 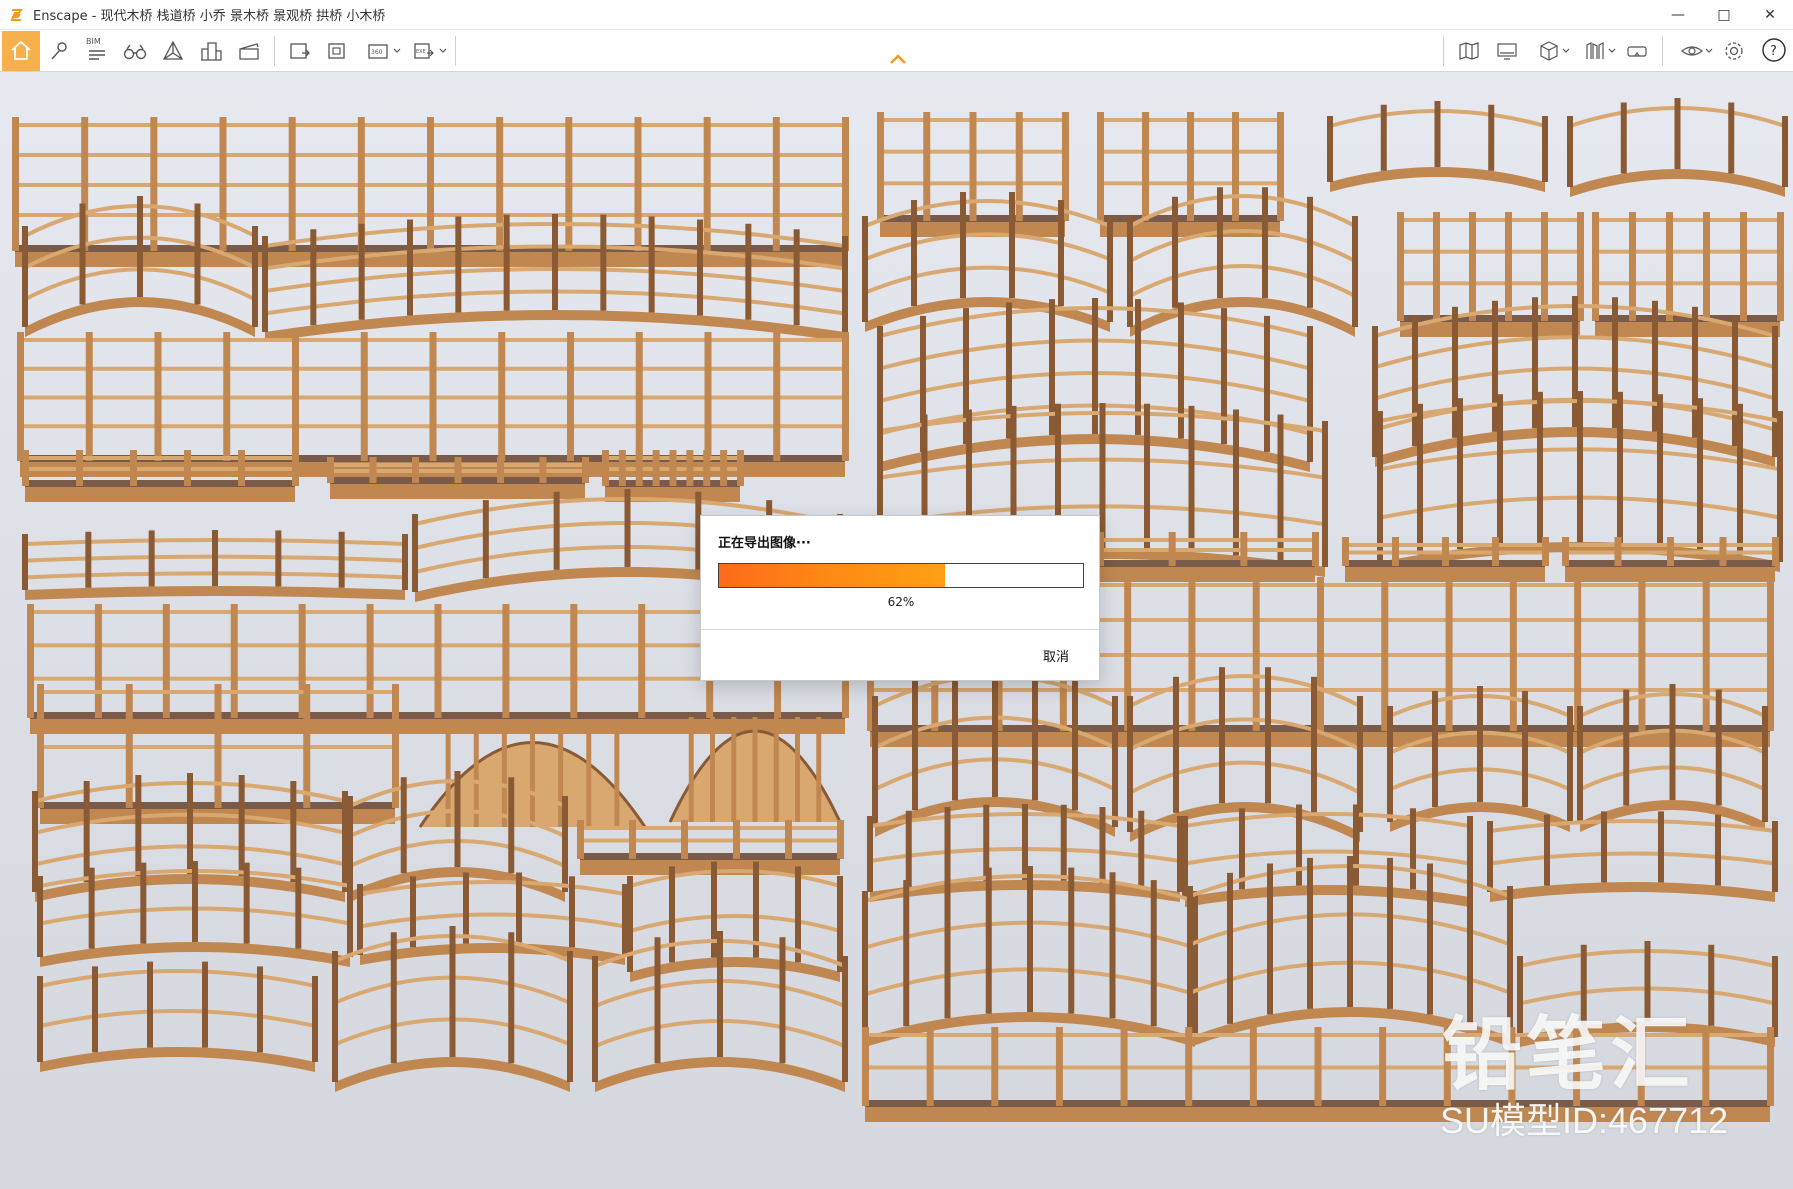 What do you see at coordinates (1678, 15) in the screenshot?
I see `minimize-button: —` at bounding box center [1678, 15].